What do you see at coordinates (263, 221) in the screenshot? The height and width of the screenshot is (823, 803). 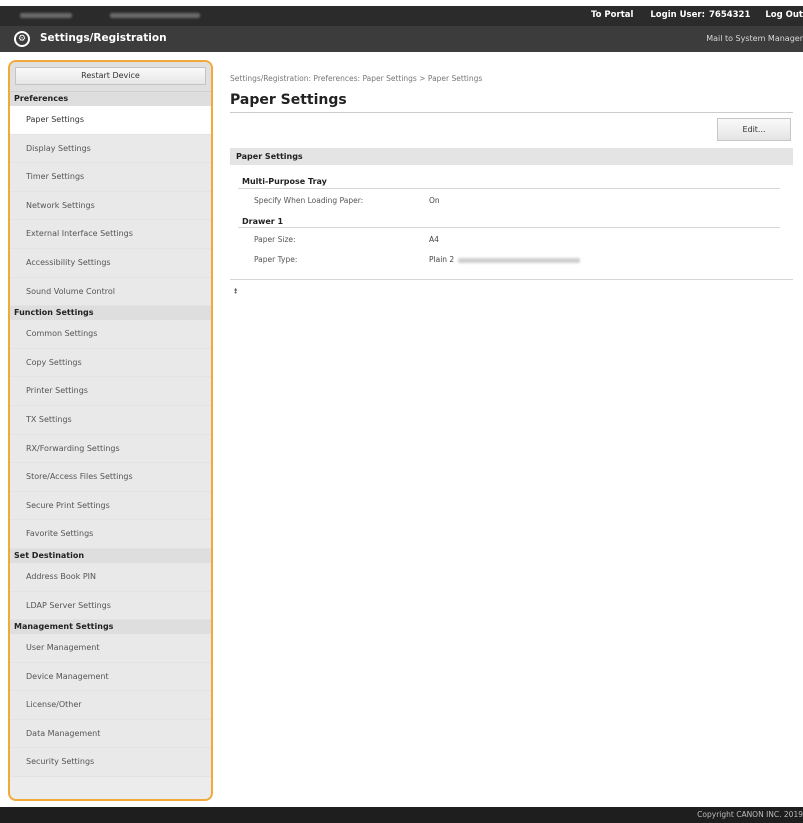 I see `drawer-1-heading: Drawer 1` at bounding box center [263, 221].